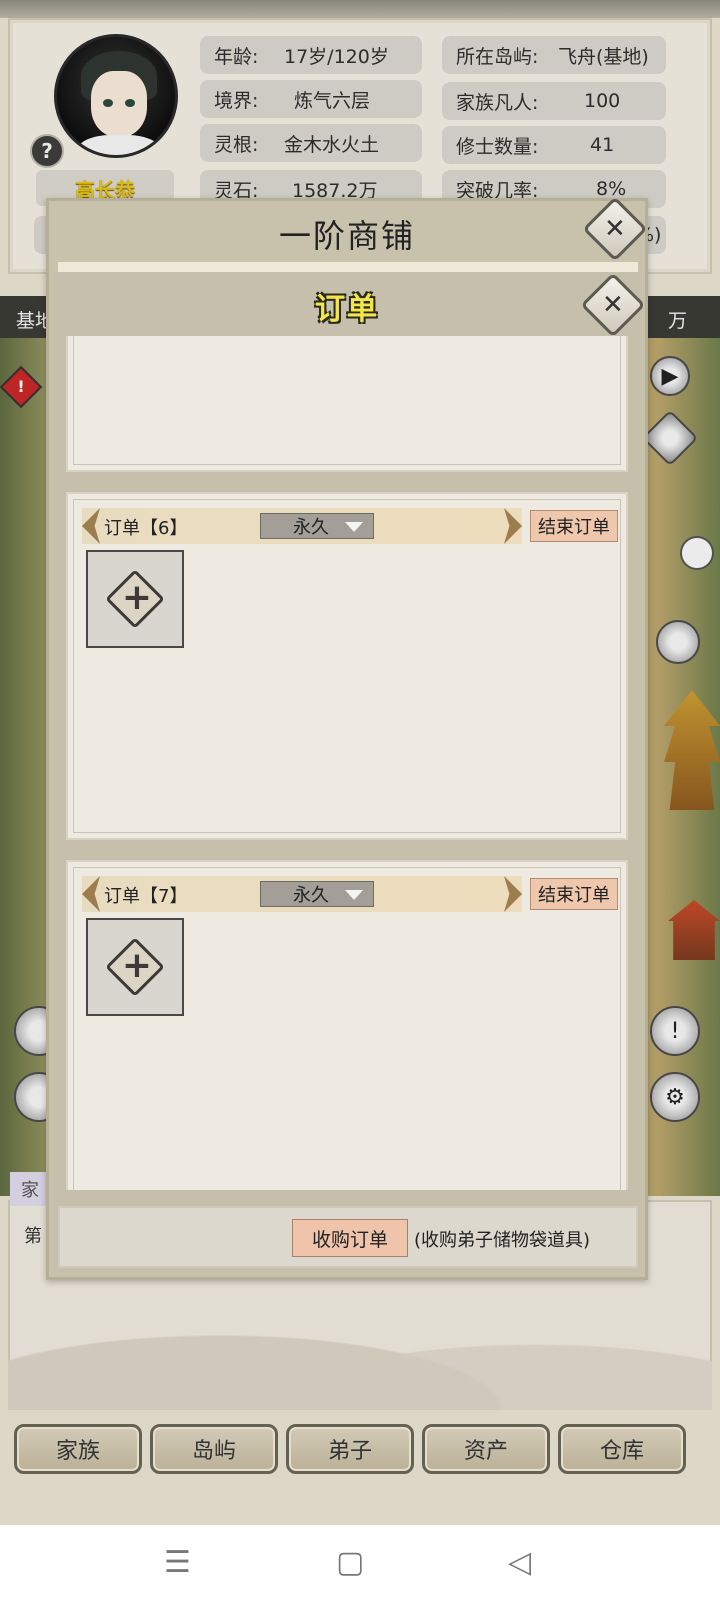 This screenshot has width=720, height=1612. Describe the element at coordinates (502, 1240) in the screenshot. I see `buy-order-note: (收购弟子储物袋道具)` at that location.